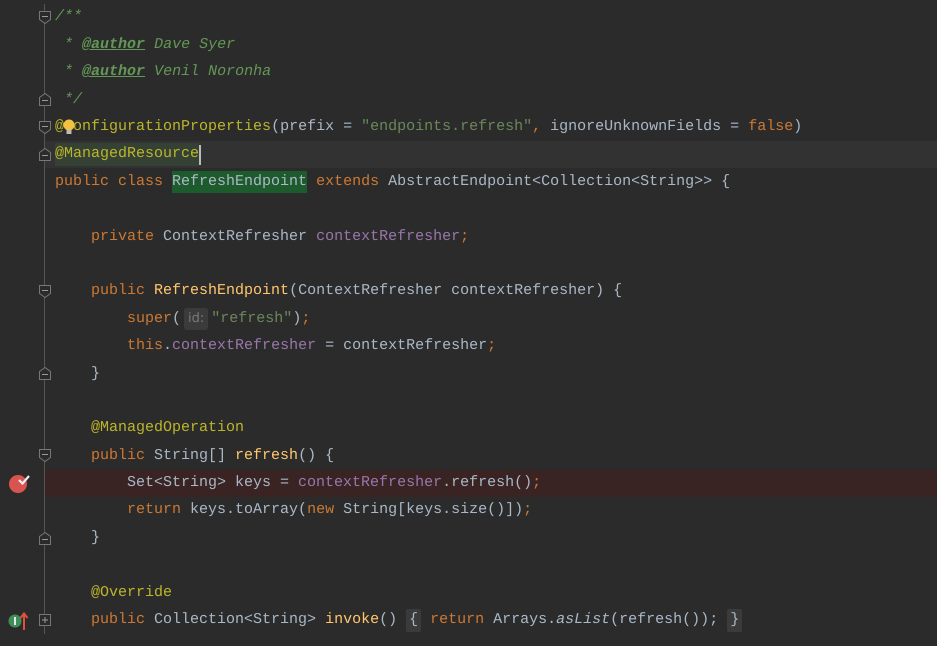 The height and width of the screenshot is (646, 937). Describe the element at coordinates (109, 182) in the screenshot. I see `code-token: public class` at that location.